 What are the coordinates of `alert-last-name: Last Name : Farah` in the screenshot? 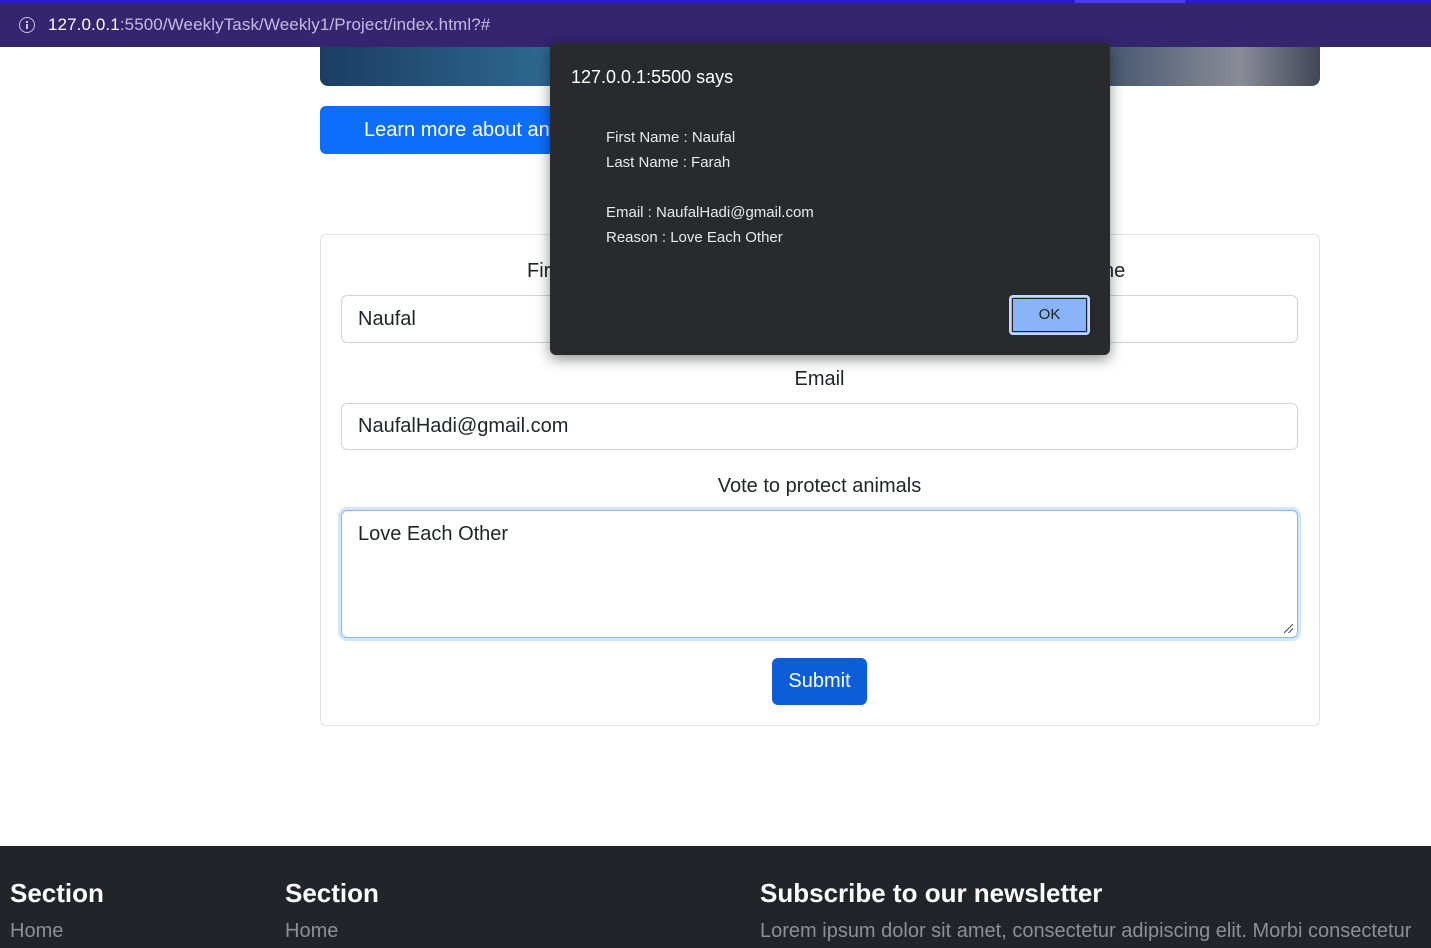 It's located at (668, 162).